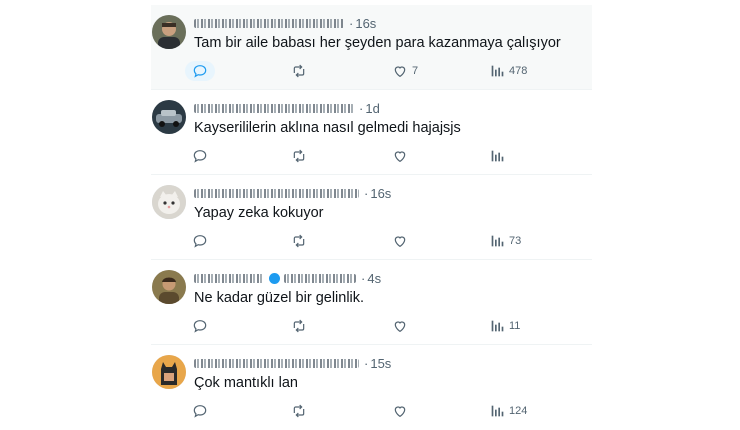 The width and height of the screenshot is (740, 430). I want to click on reply-text: Çok mantıklı lan, so click(246, 383).